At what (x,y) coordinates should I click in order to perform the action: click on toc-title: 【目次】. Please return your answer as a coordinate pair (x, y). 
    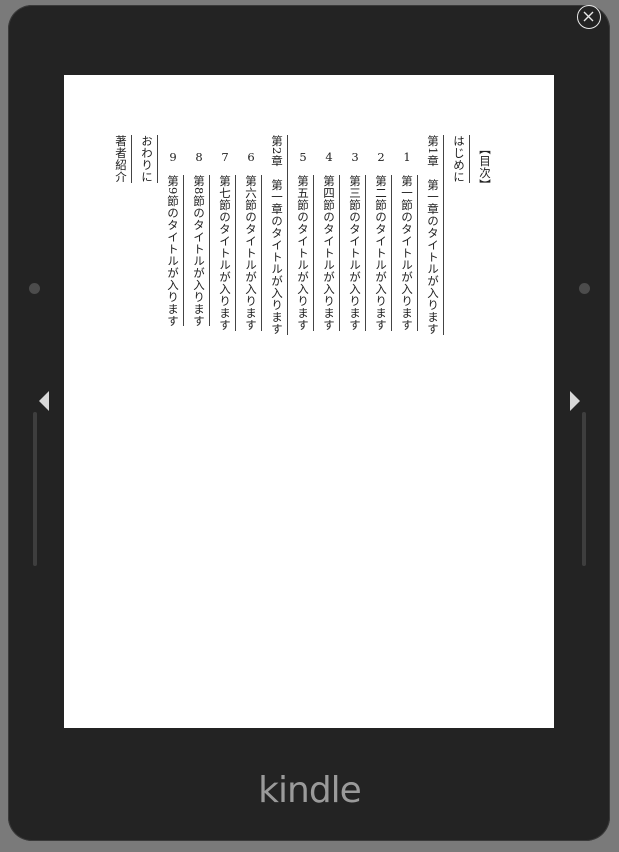
    Looking at the image, I should click on (485, 167).